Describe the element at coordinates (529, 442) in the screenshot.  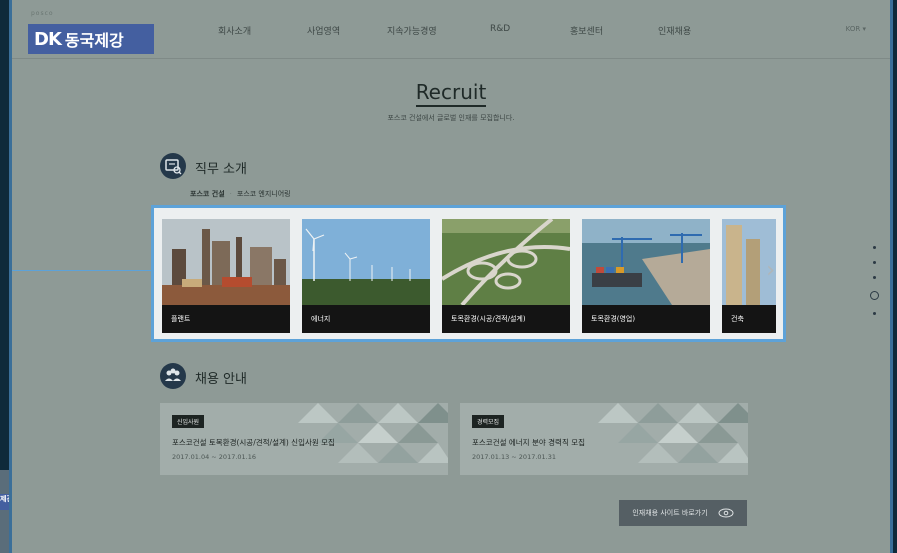
I see `recruit-card-title: 포스코건설 에너지 분야 경력직 모집` at that location.